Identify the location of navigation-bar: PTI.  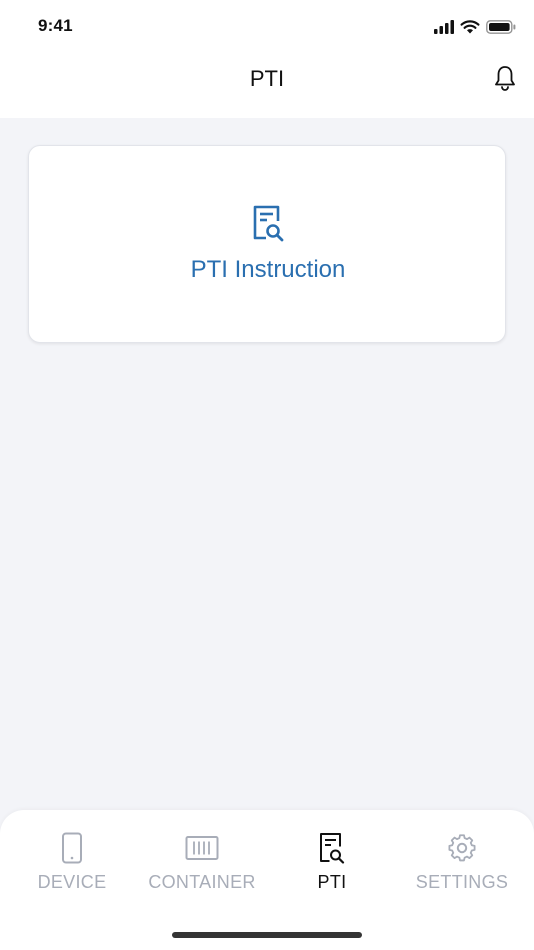
(267, 85).